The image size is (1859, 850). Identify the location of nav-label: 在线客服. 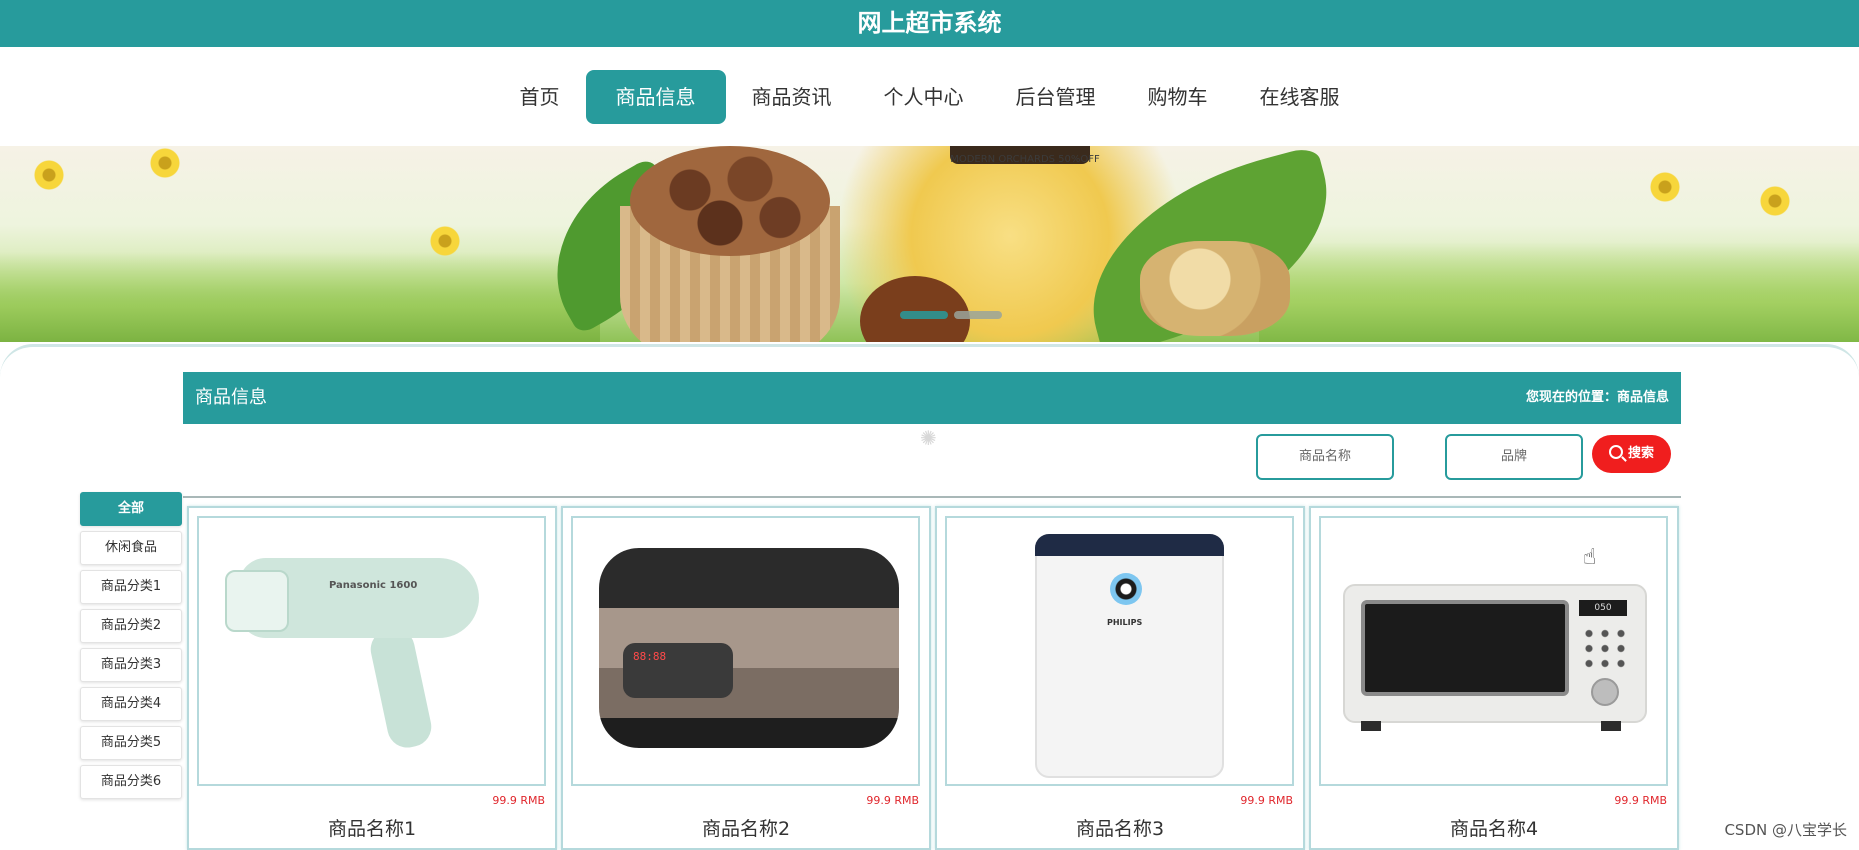
(1299, 97).